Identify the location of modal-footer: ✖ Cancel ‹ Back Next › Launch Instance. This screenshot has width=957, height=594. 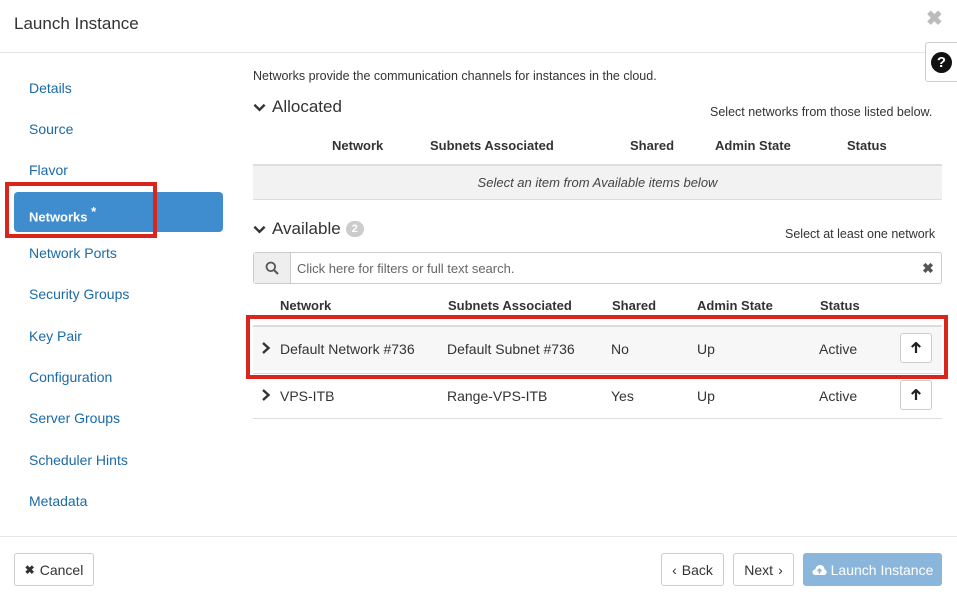
(478, 565).